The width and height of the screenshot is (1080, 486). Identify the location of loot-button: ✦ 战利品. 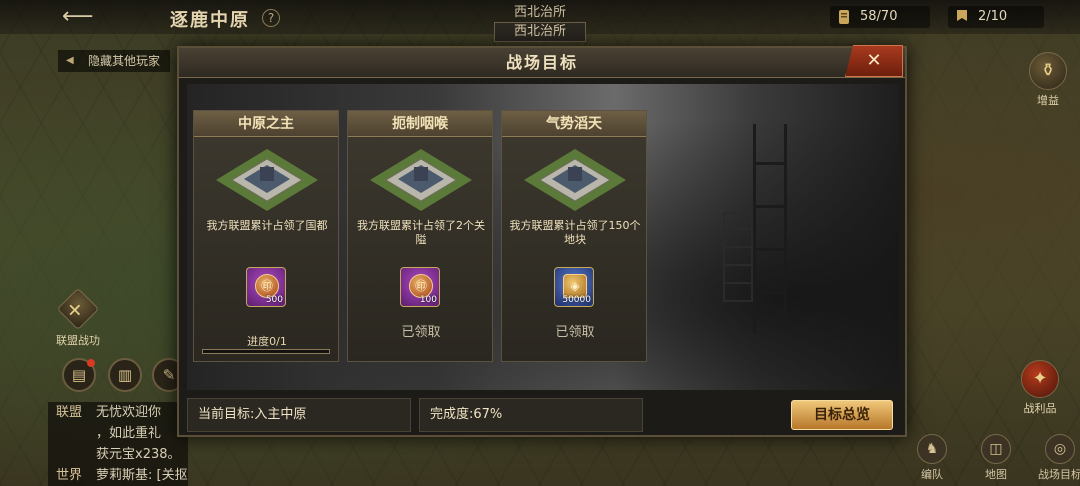
(1040, 388).